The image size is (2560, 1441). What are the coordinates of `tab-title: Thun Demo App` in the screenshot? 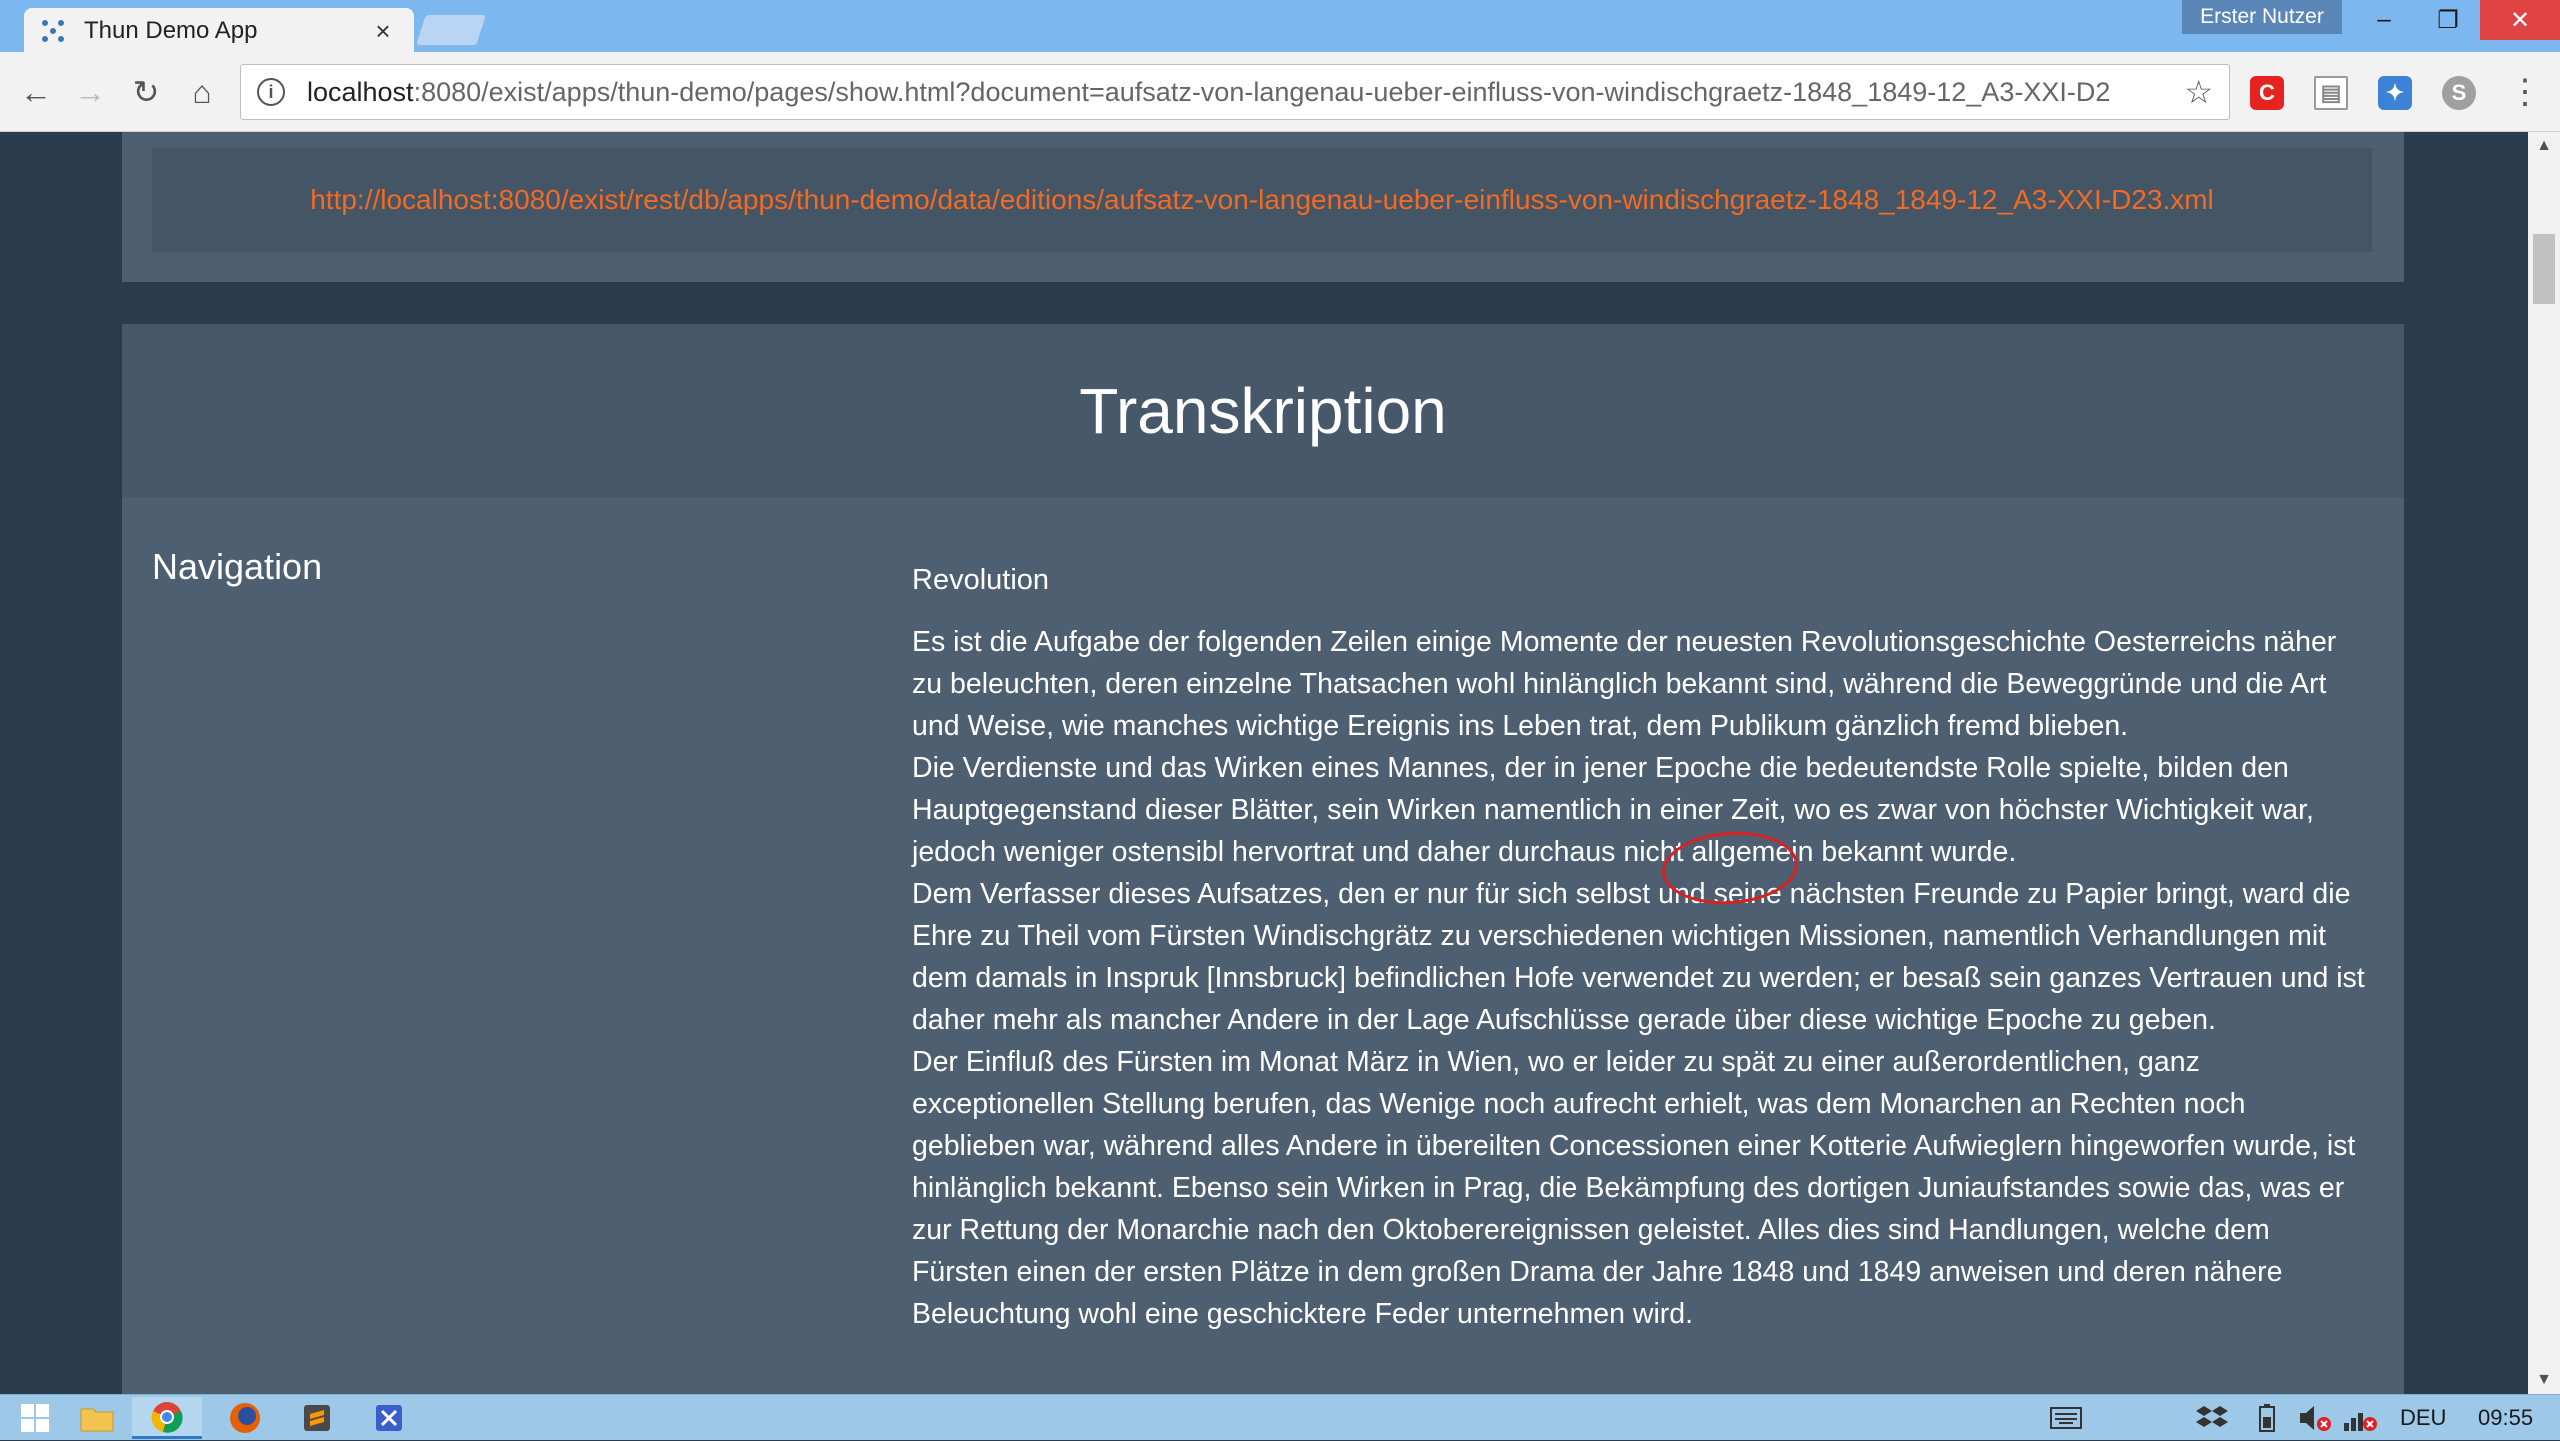 It's located at (171, 30).